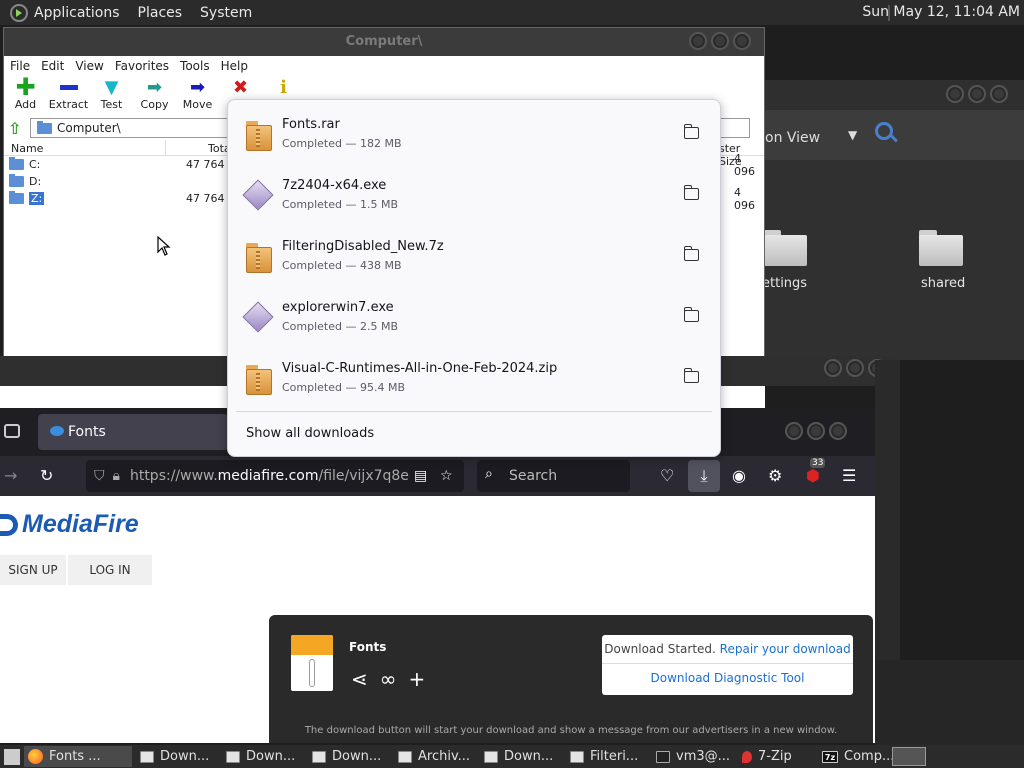  Describe the element at coordinates (173, 476) in the screenshot. I see `url-prefix: https://www.` at that location.